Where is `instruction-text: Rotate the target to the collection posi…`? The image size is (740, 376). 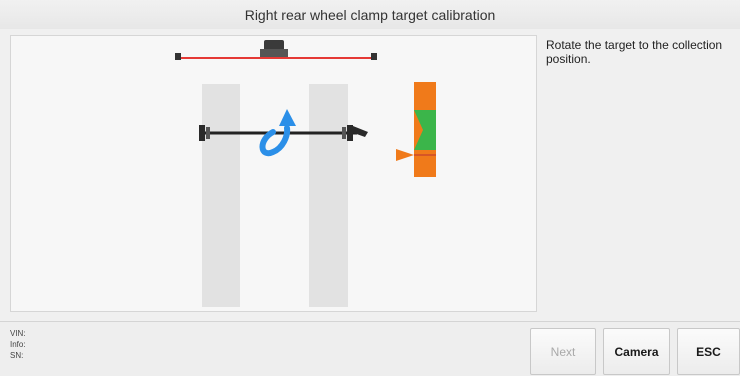
instruction-text: Rotate the target to the collection posi… is located at coordinates (634, 52).